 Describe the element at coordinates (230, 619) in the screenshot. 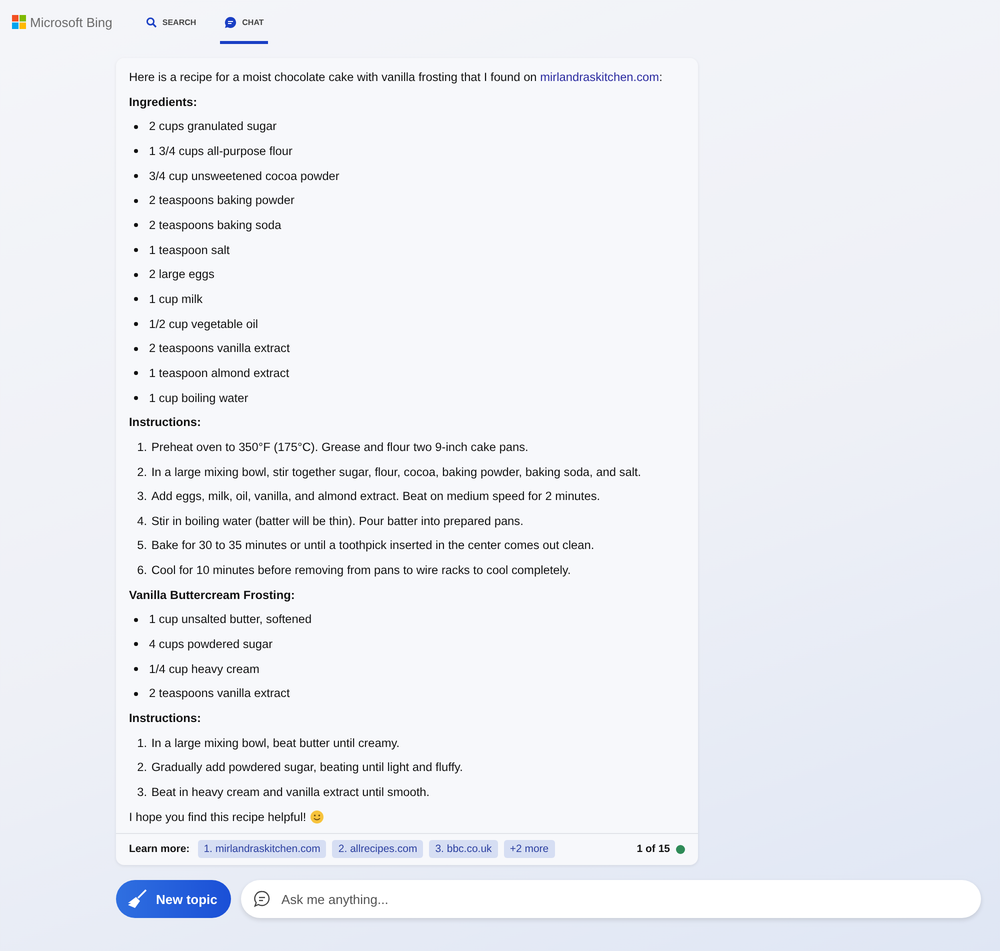

I see `ingredient-item: 1 cup unsalted butter, softened` at that location.